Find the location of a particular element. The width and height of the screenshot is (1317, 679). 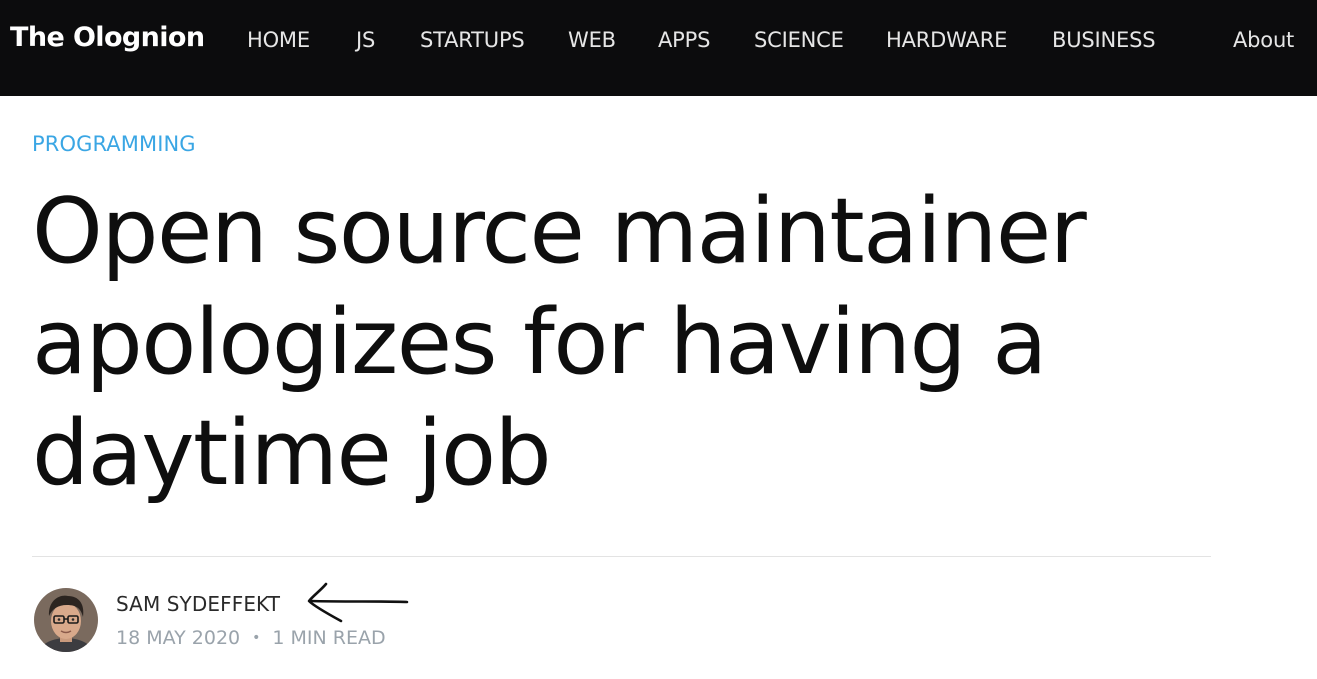

author-name-link: SAM SYDEFFEKT is located at coordinates (198, 604).